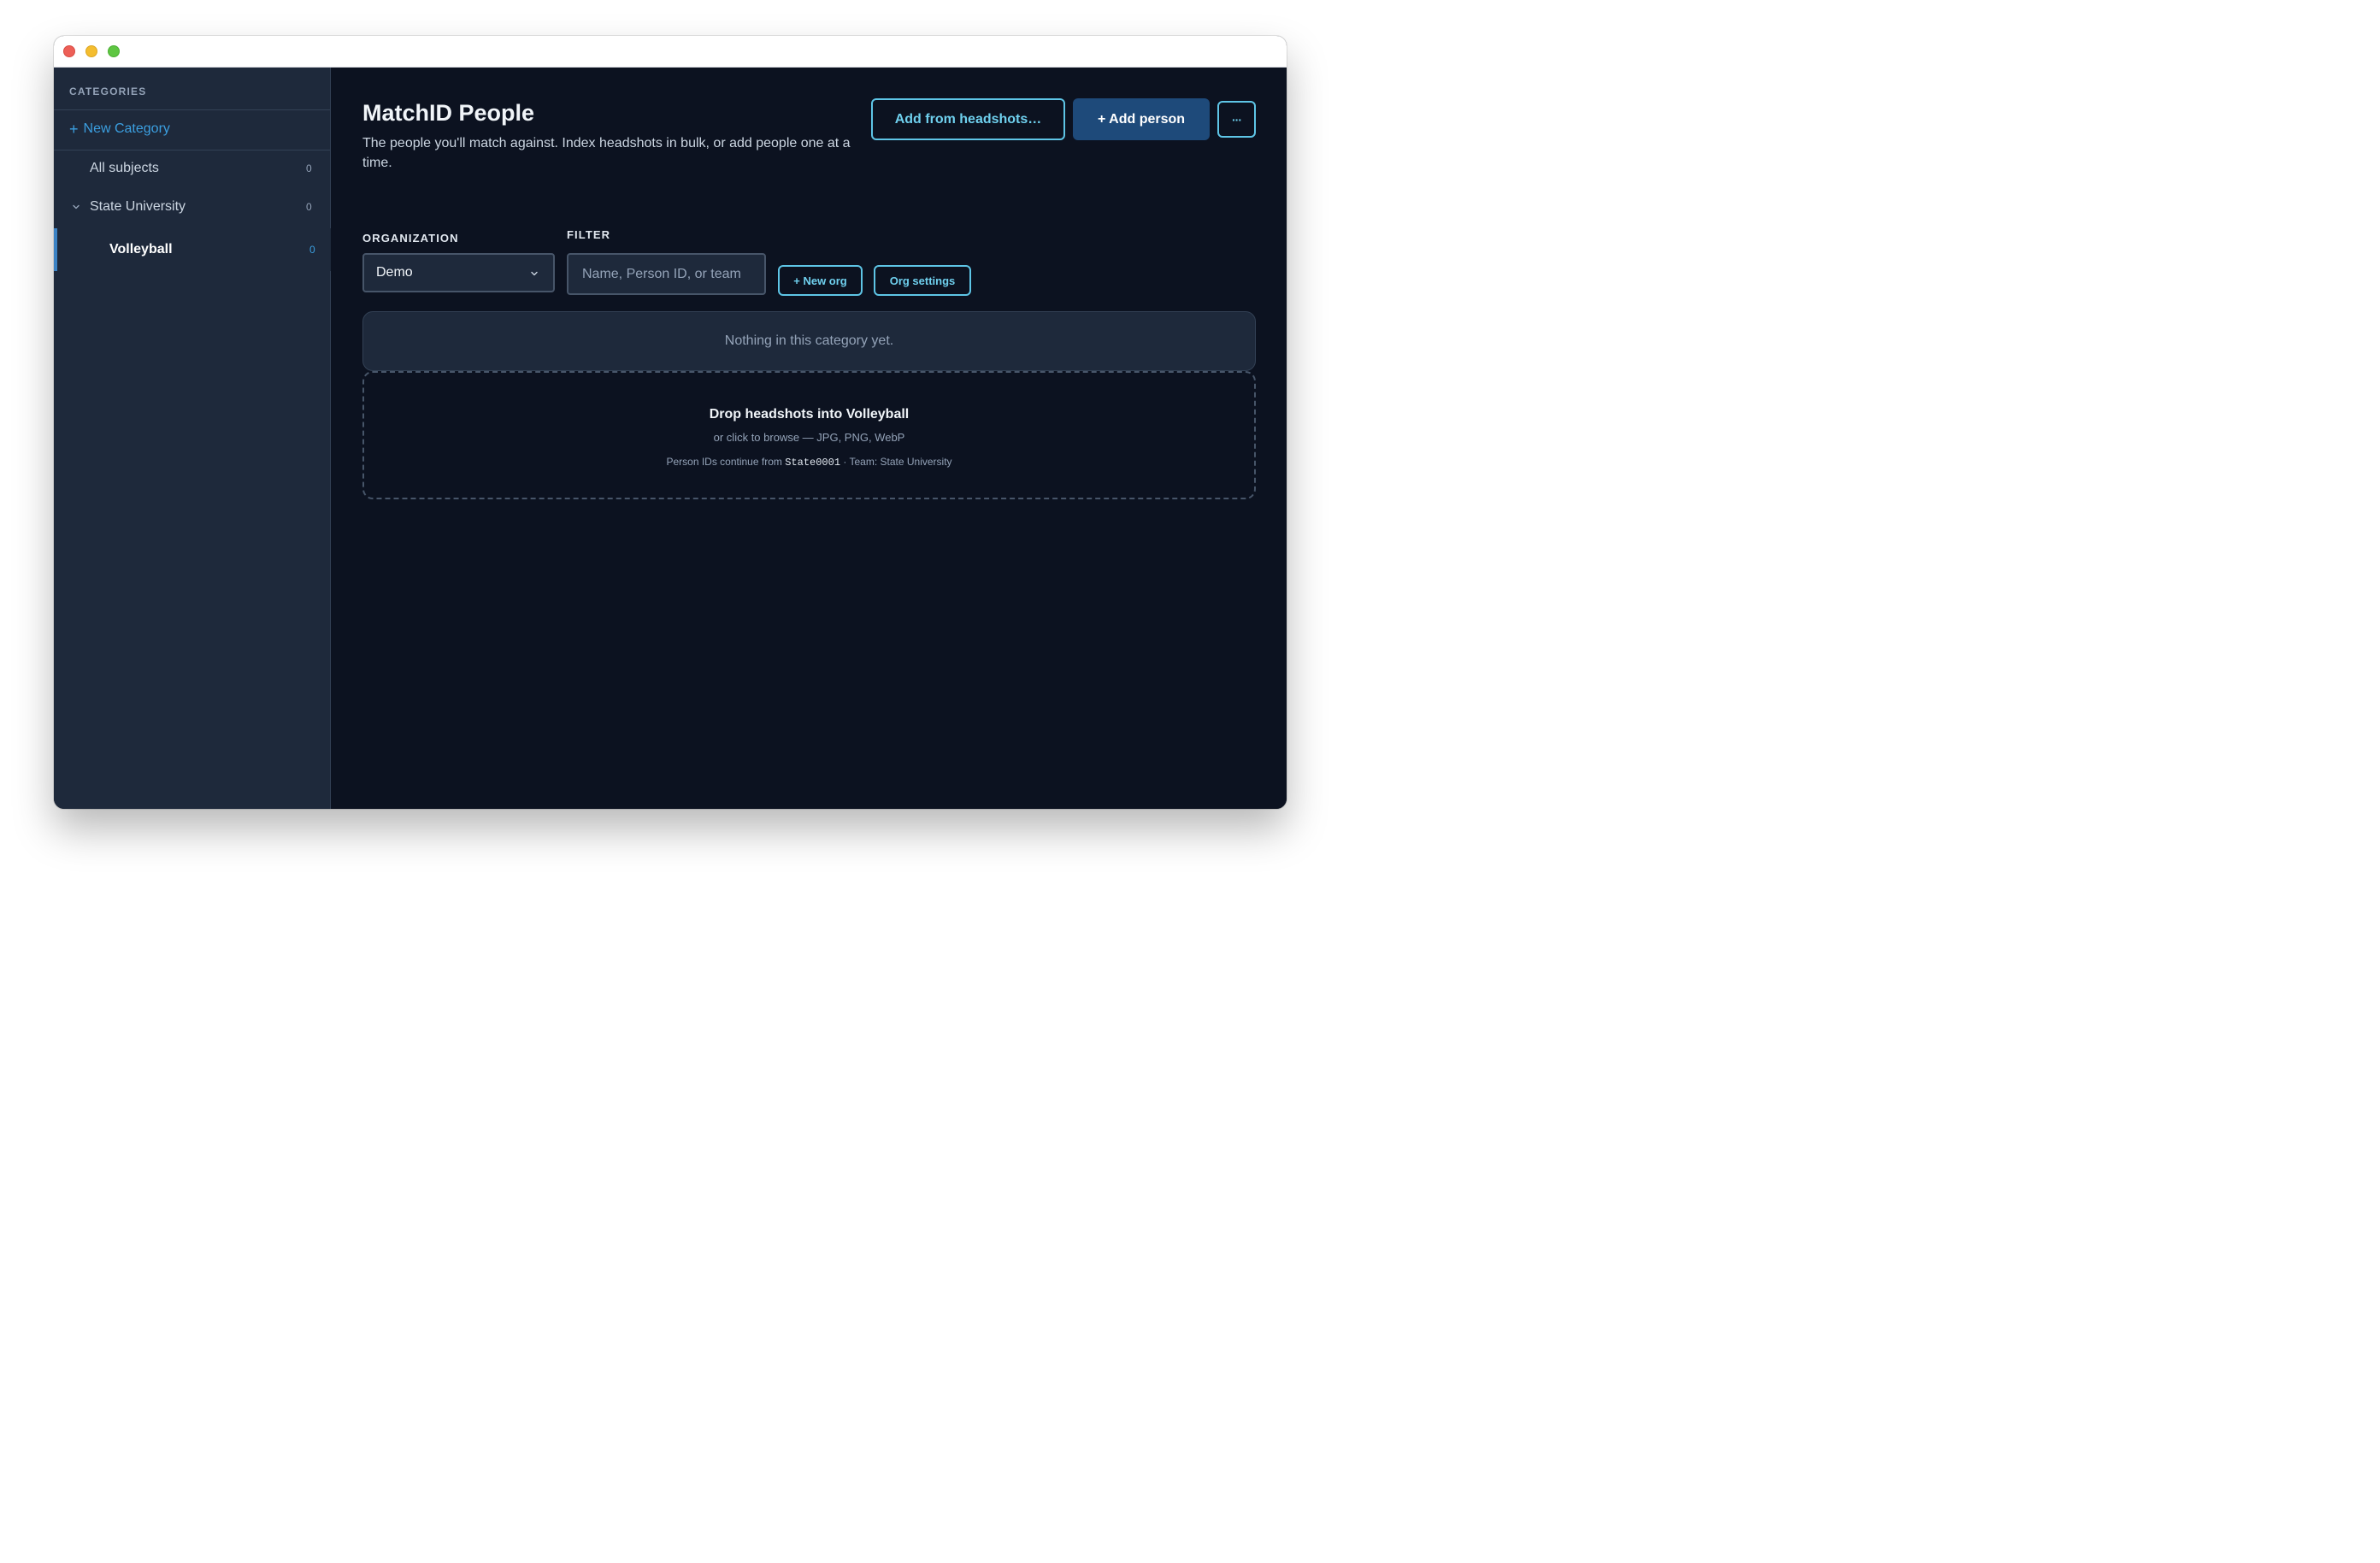 Image resolution: width=2380 pixels, height=1563 pixels. Describe the element at coordinates (667, 274) in the screenshot. I see `filter-input` at that location.